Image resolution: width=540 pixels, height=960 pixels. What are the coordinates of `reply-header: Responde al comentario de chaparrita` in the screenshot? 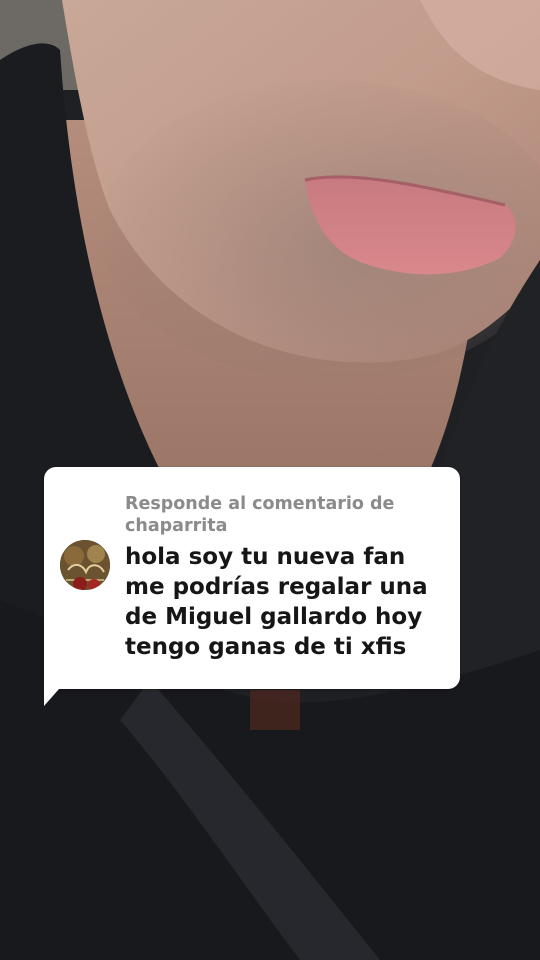 It's located at (285, 515).